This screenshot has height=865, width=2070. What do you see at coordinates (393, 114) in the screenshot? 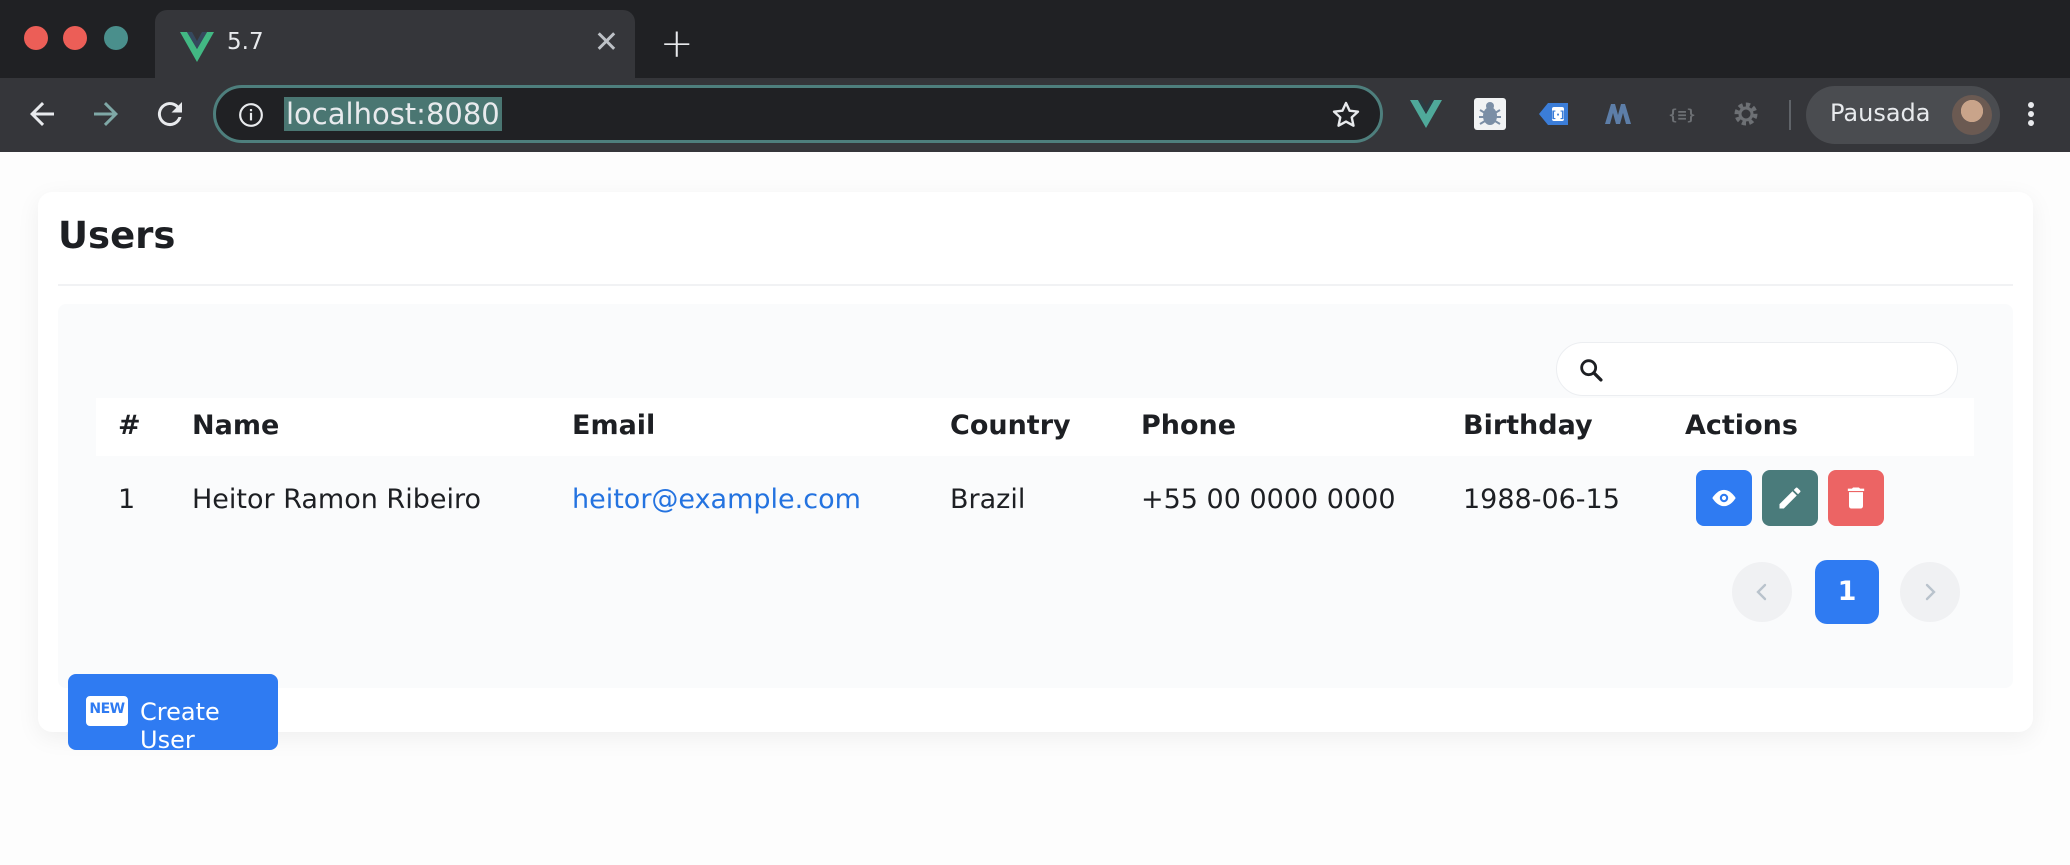
I see `url-text: localhost:8080` at bounding box center [393, 114].